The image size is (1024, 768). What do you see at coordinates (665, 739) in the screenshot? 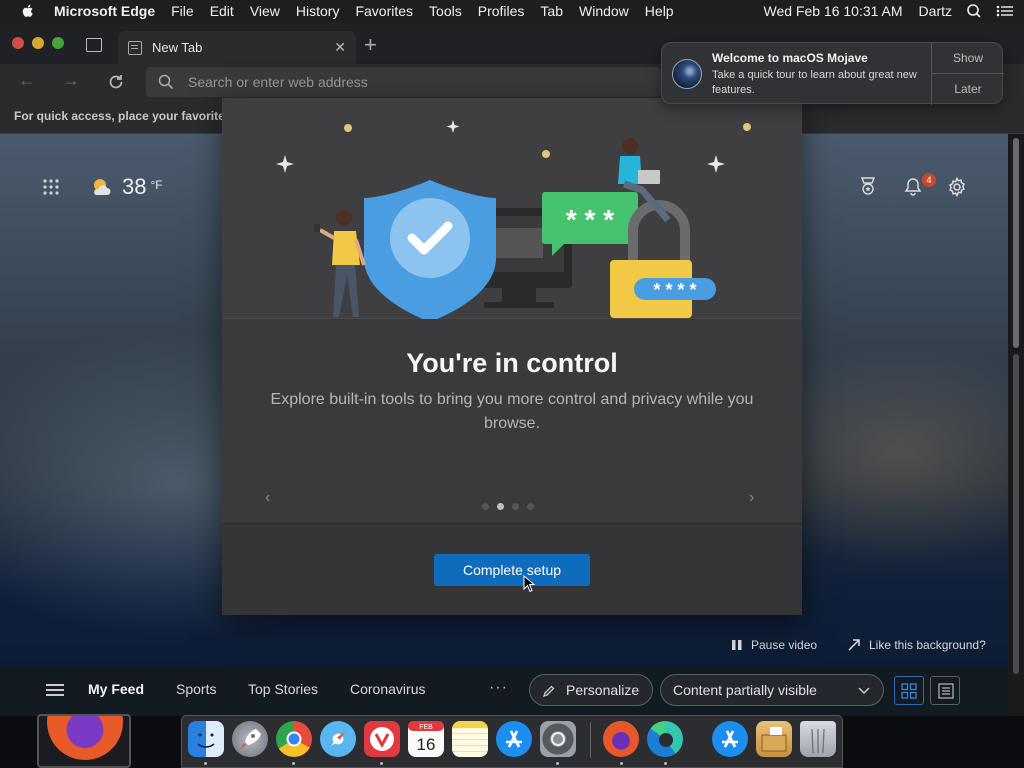
I see `edge-icon` at bounding box center [665, 739].